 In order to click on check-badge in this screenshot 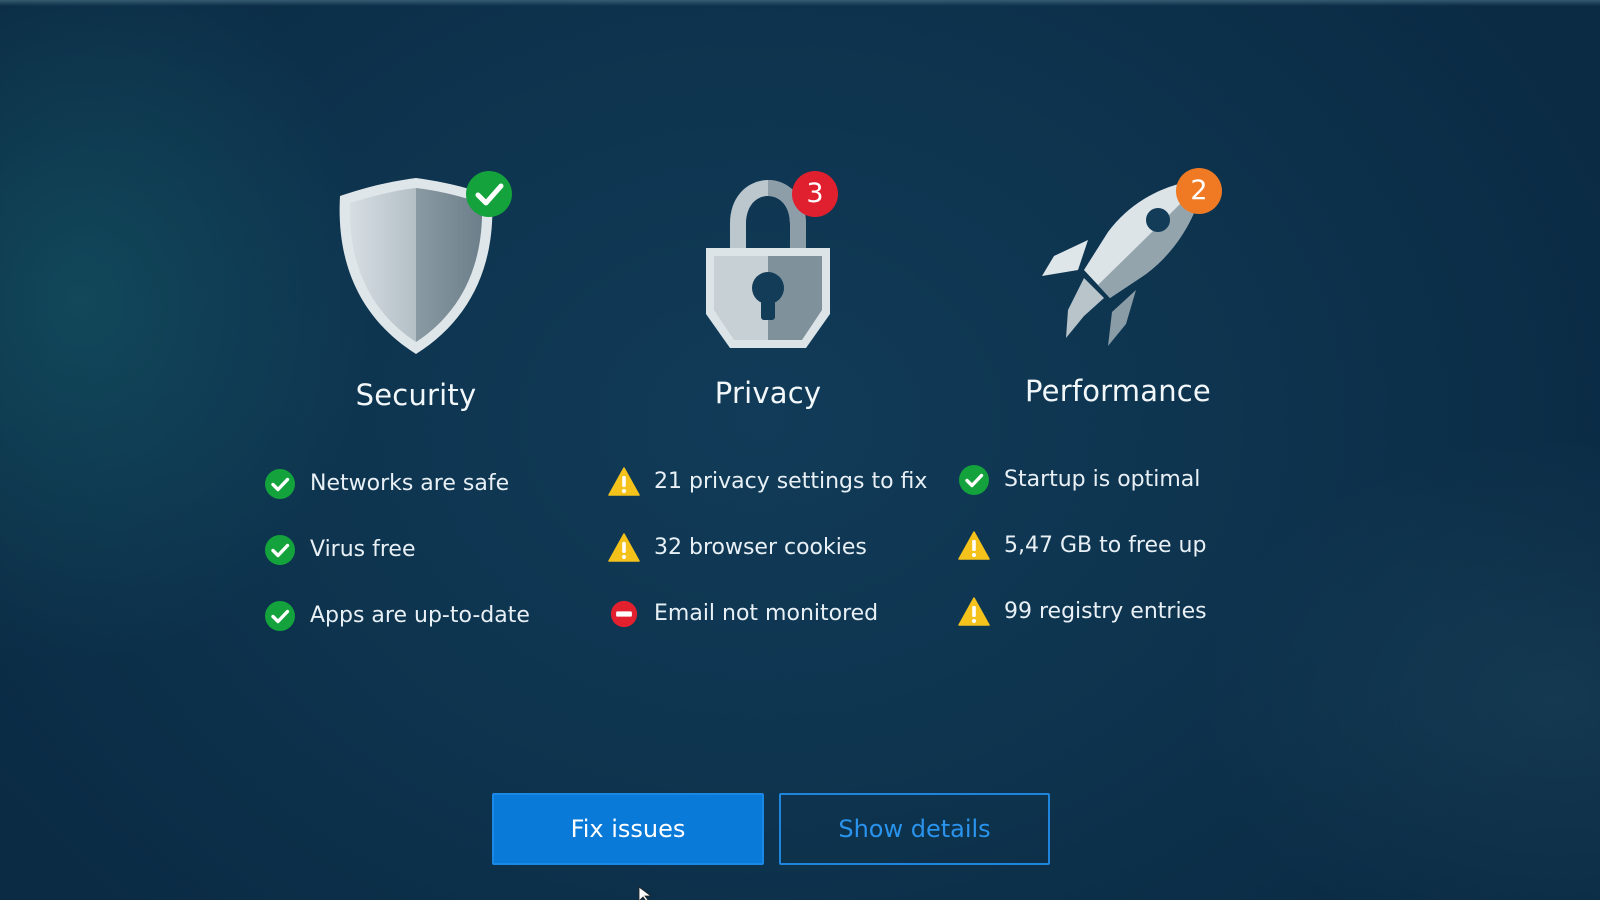, I will do `click(489, 194)`.